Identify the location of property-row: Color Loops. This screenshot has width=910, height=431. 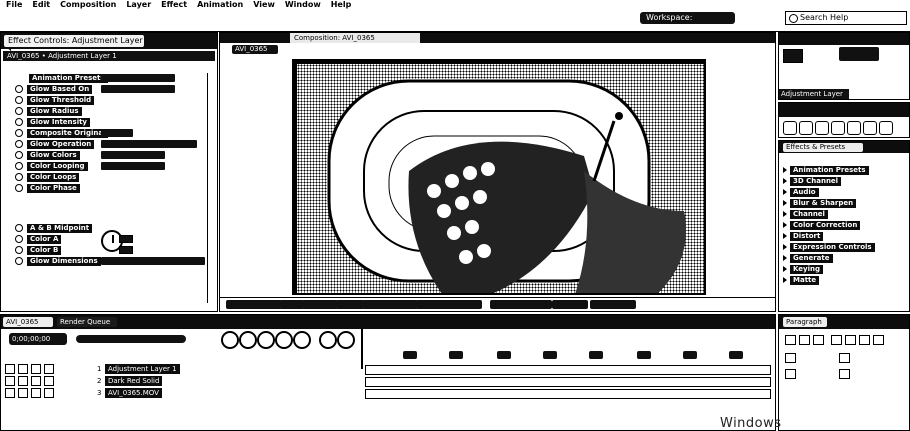
(47, 177).